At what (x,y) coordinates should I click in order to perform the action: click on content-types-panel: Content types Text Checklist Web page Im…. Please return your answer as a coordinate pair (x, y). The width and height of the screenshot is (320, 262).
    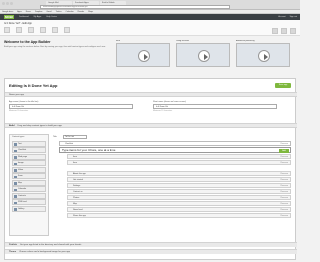
    Looking at the image, I should click on (29, 185).